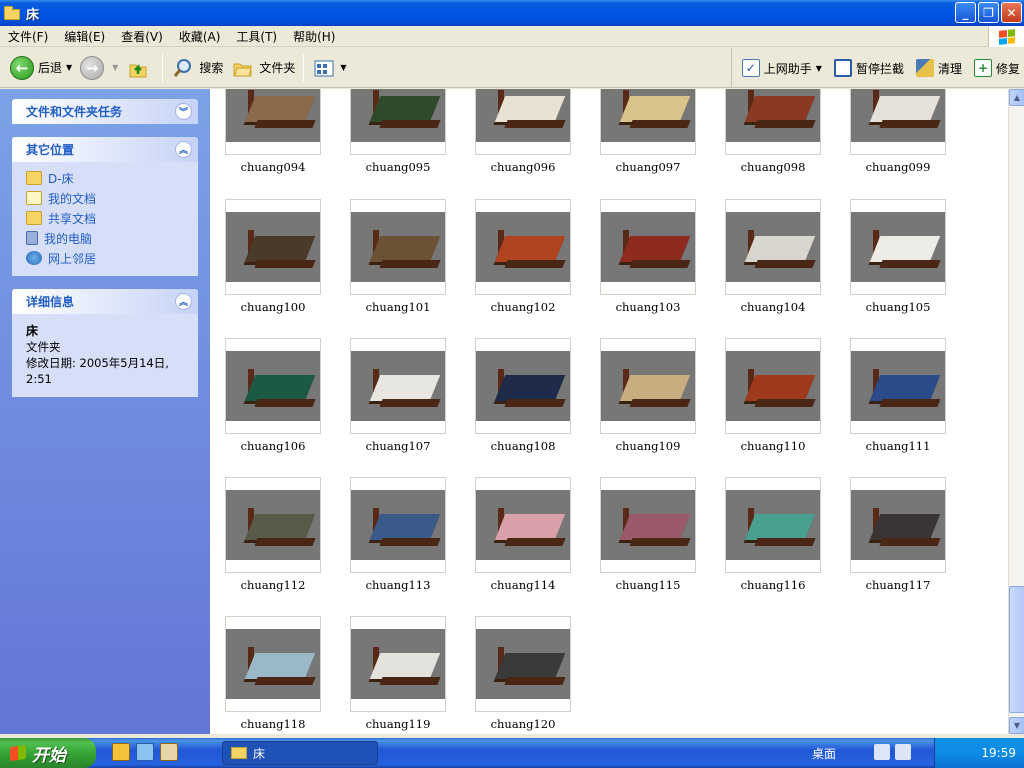  Describe the element at coordinates (169, 752) in the screenshot. I see `app-launcher-icon` at that location.